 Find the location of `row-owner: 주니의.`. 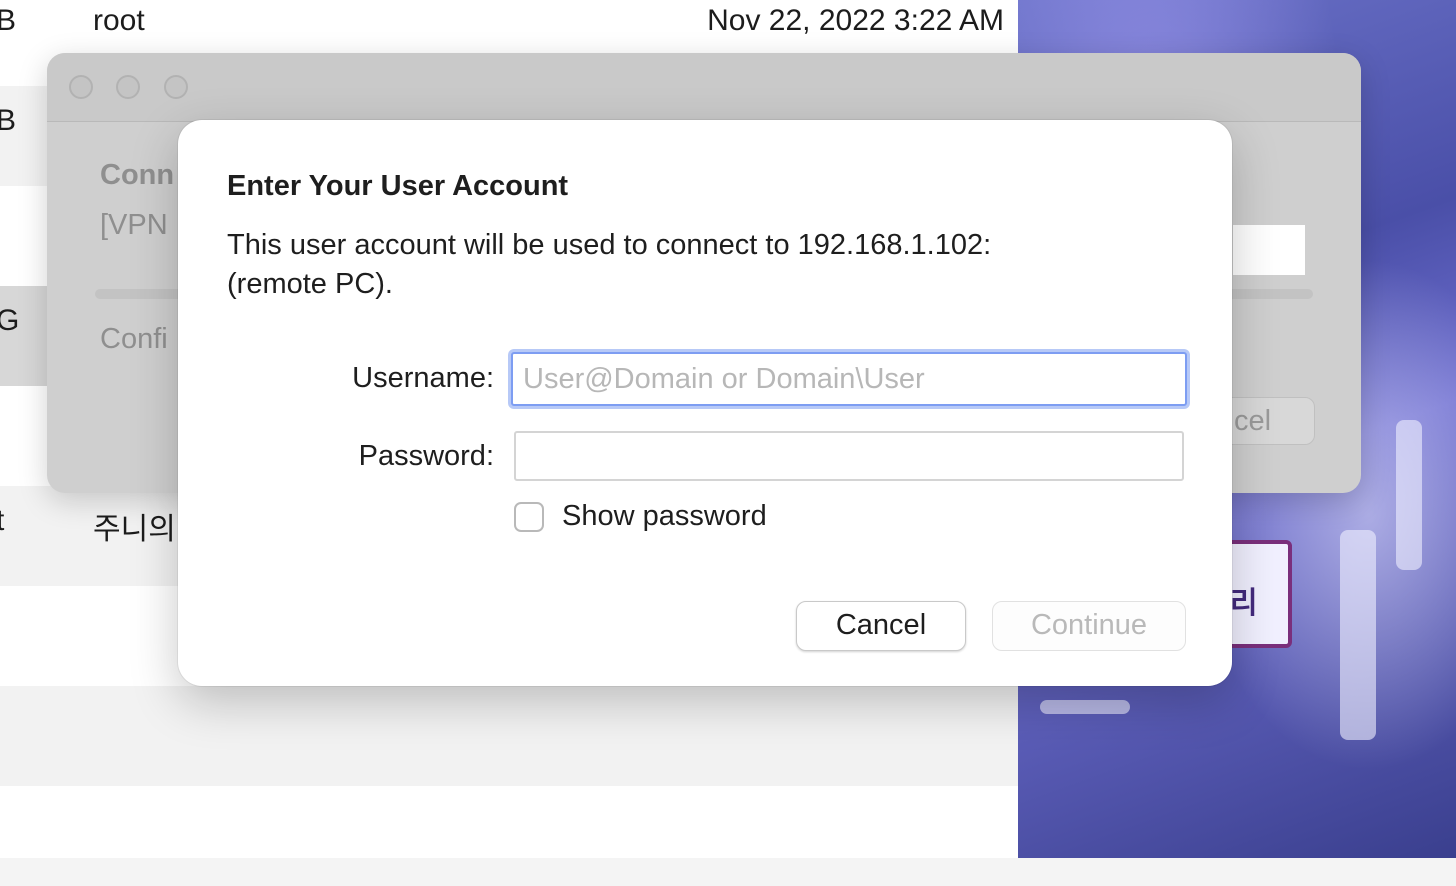

row-owner: 주니의. is located at coordinates (139, 529).